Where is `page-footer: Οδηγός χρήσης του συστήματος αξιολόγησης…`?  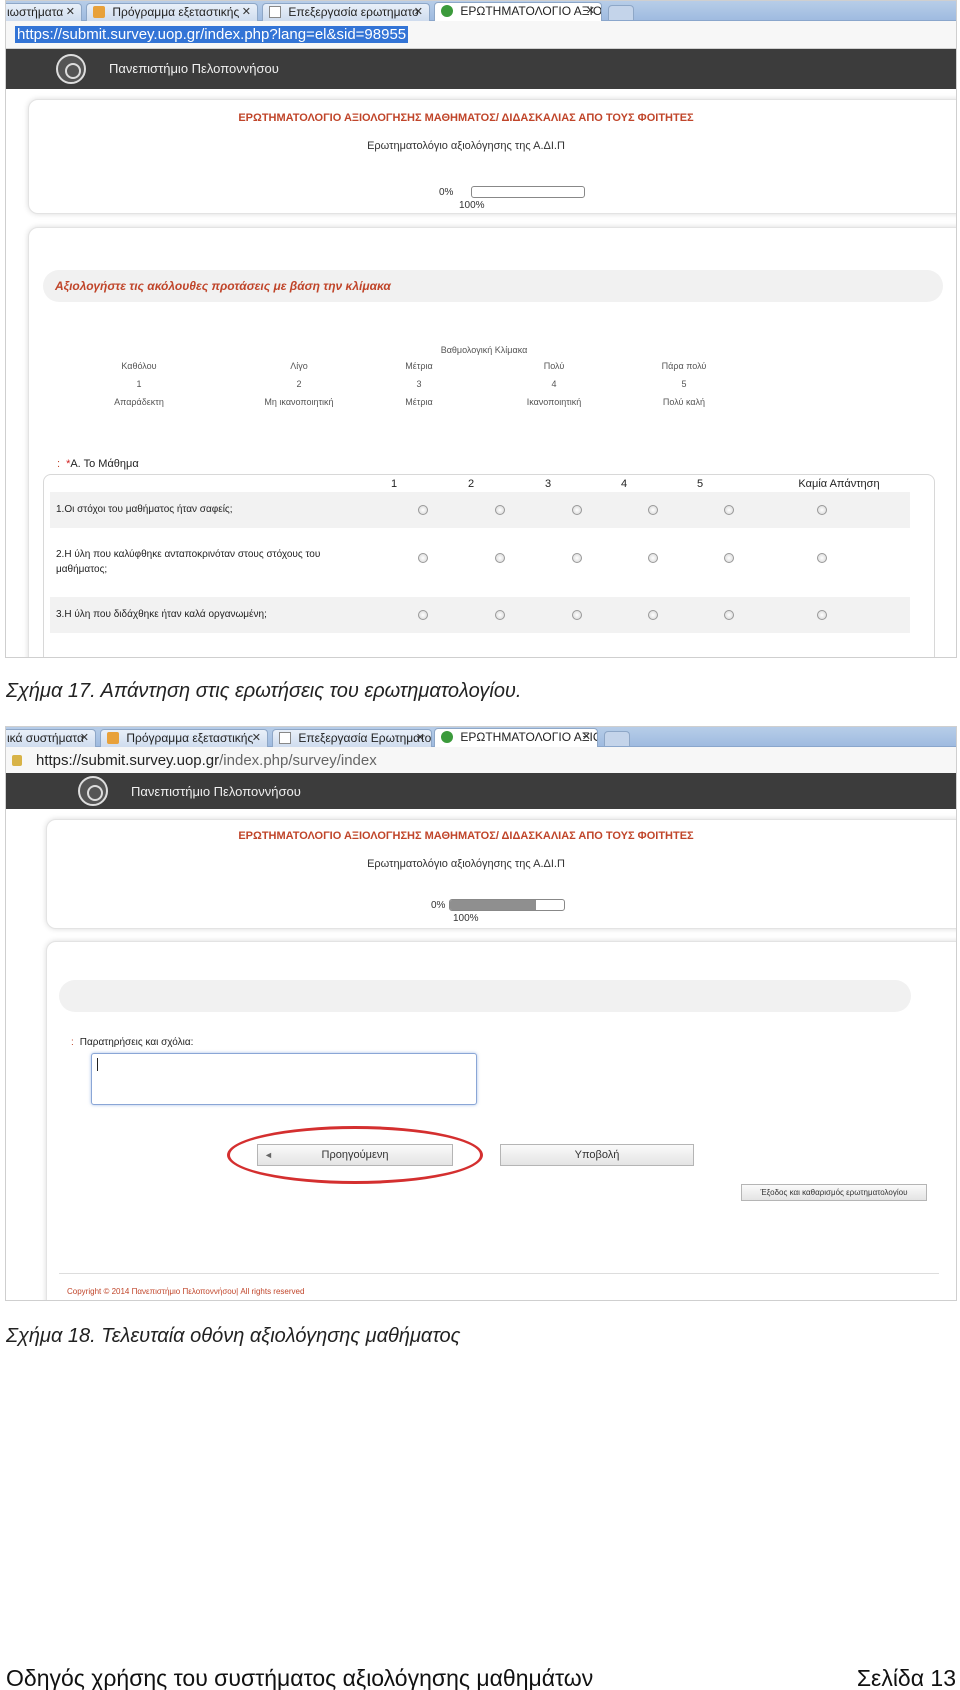 page-footer: Οδηγός χρήσης του συστήματος αξιολόγησης… is located at coordinates (481, 1677).